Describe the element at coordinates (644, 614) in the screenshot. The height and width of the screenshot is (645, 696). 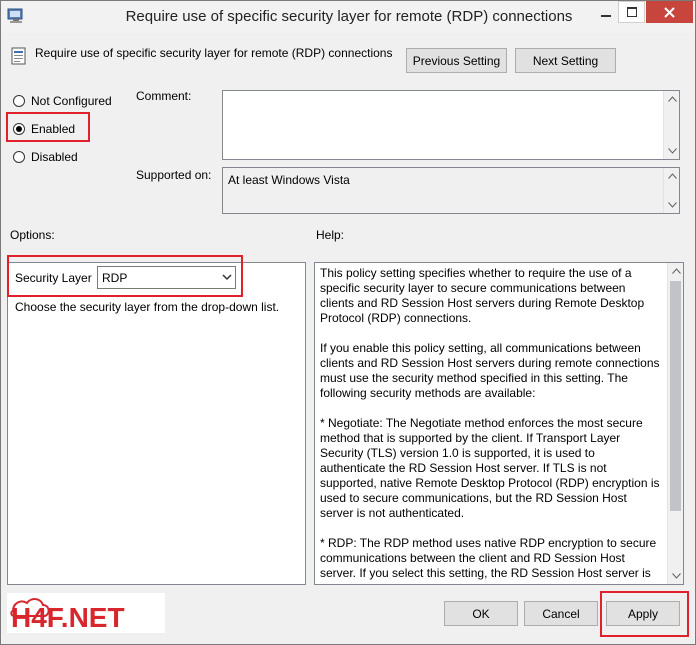
I see `apply-highlight` at that location.